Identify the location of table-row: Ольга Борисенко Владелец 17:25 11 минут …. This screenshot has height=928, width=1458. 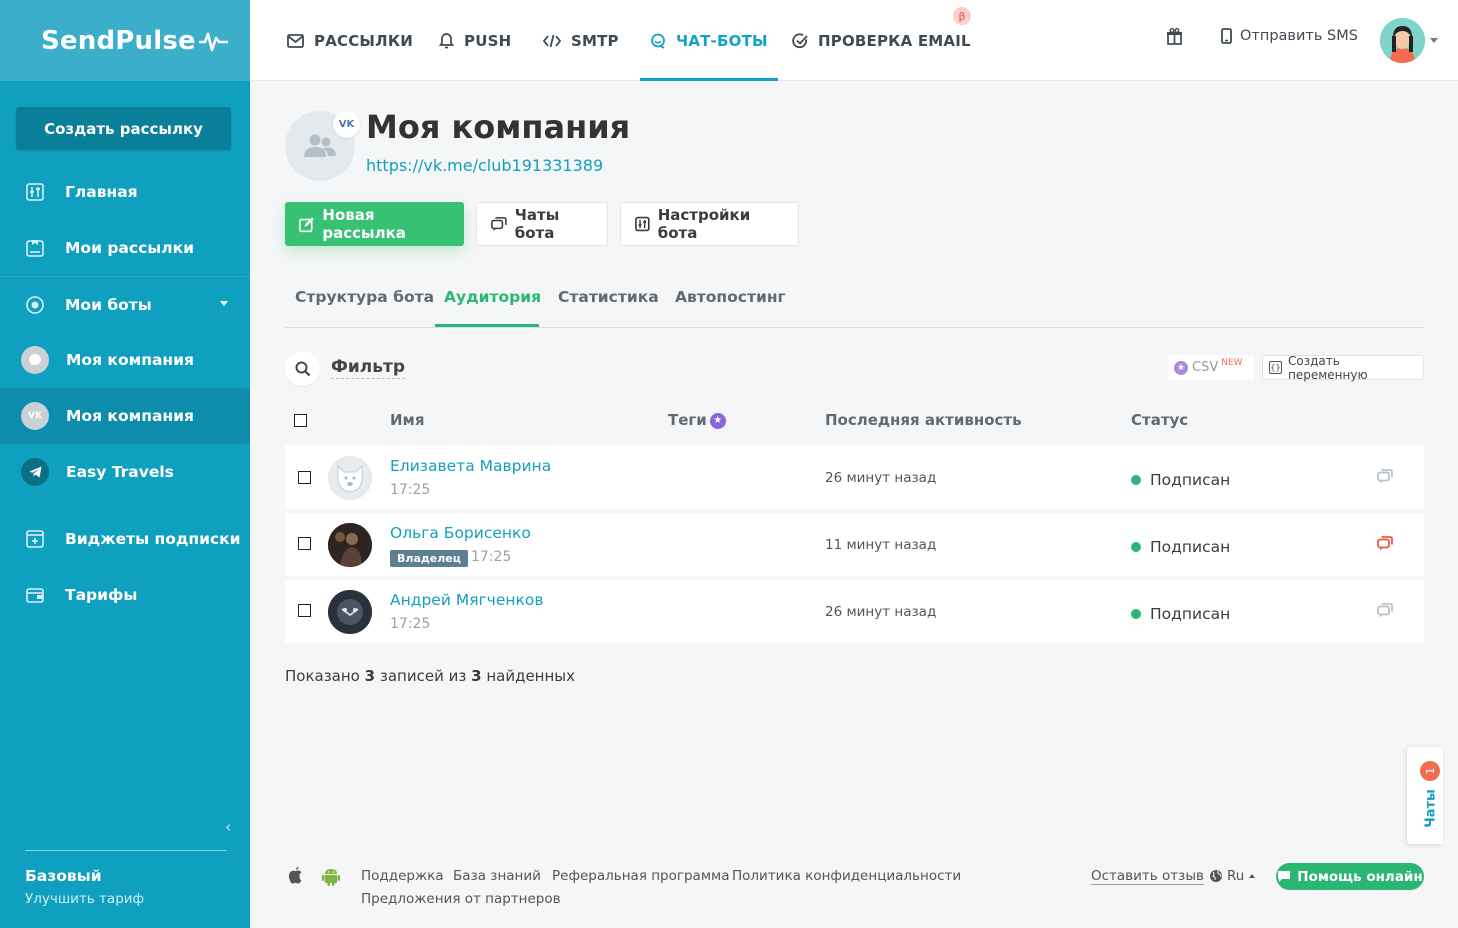
(854, 544).